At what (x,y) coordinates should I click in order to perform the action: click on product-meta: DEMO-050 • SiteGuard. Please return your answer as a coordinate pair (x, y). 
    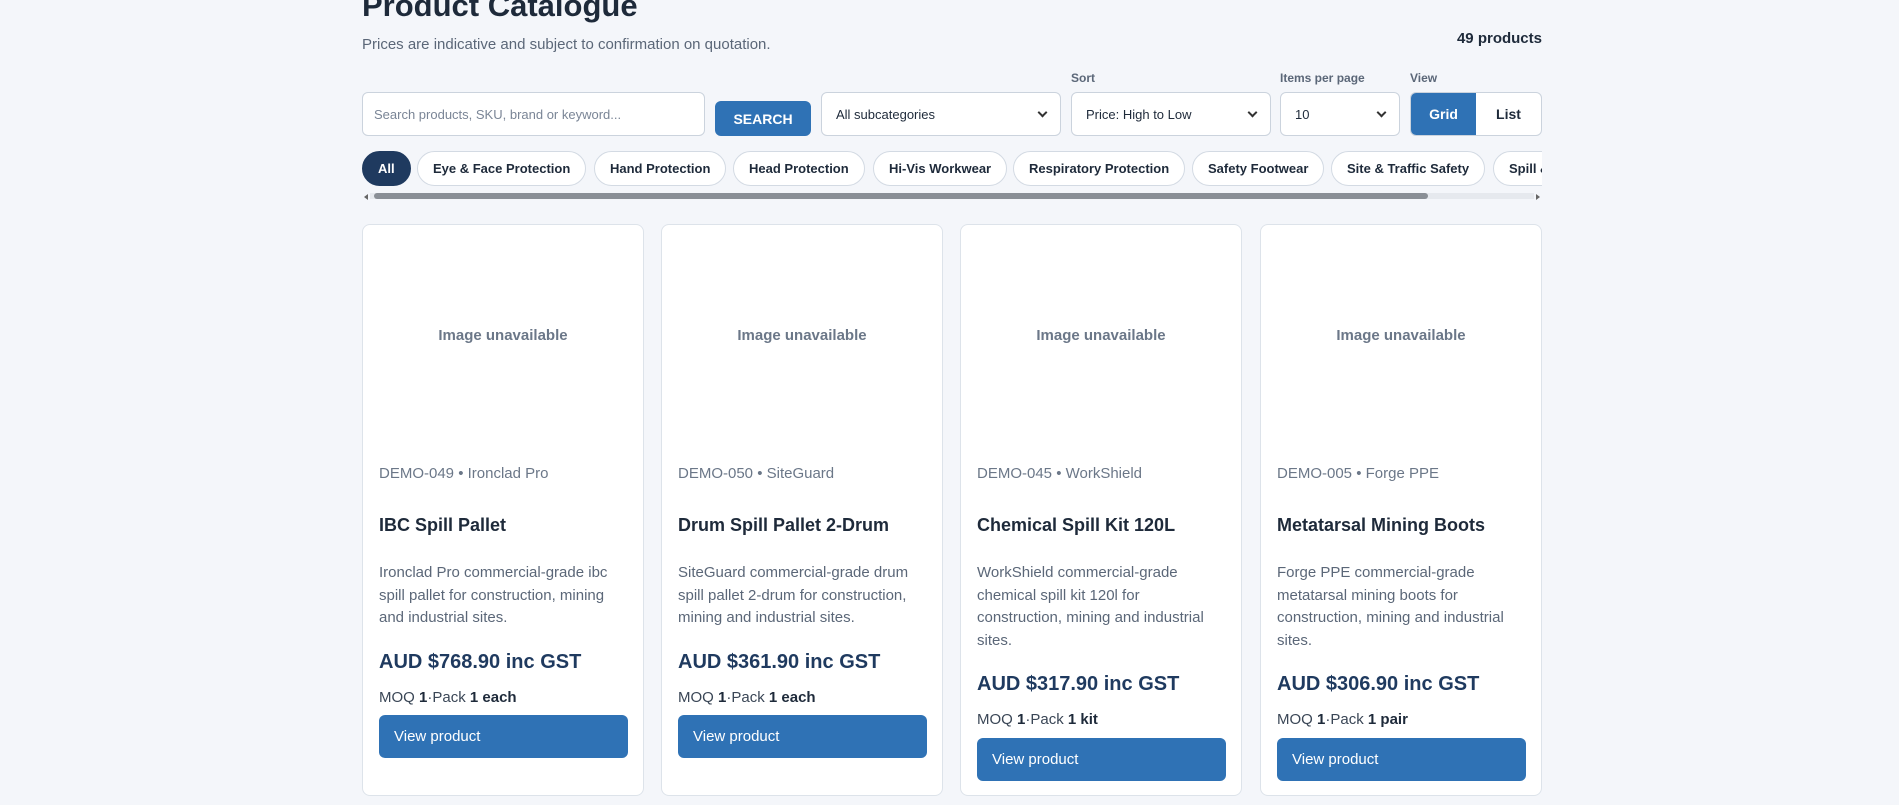
    Looking at the image, I should click on (756, 473).